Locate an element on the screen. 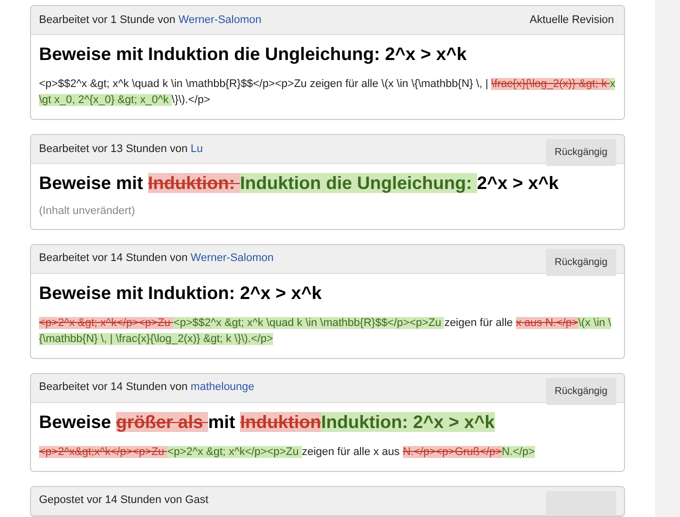  author-link: mathelounge is located at coordinates (222, 387).